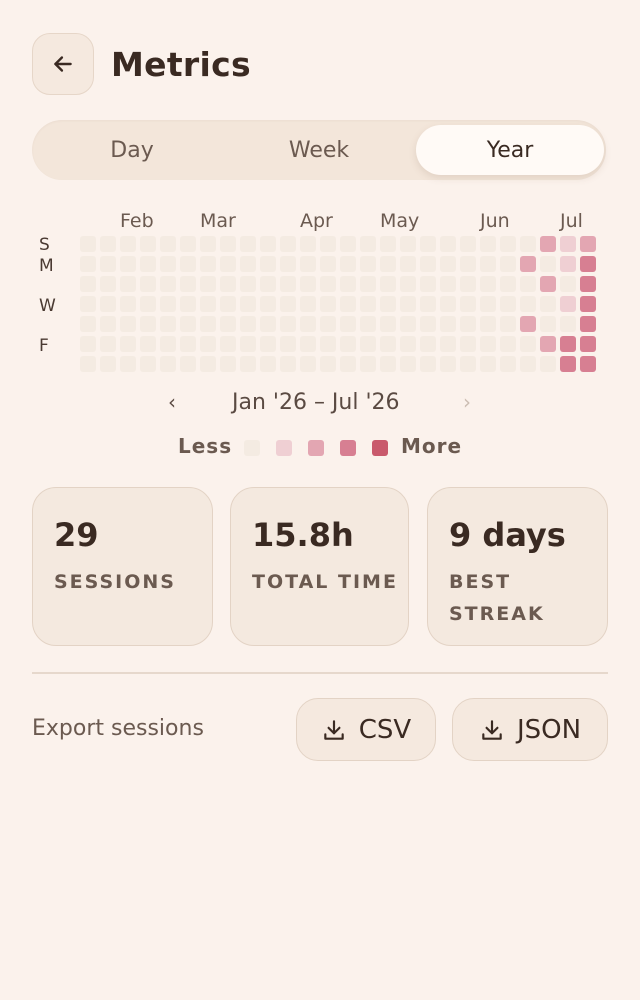 The image size is (640, 1000). I want to click on download-icon, so click(492, 729).